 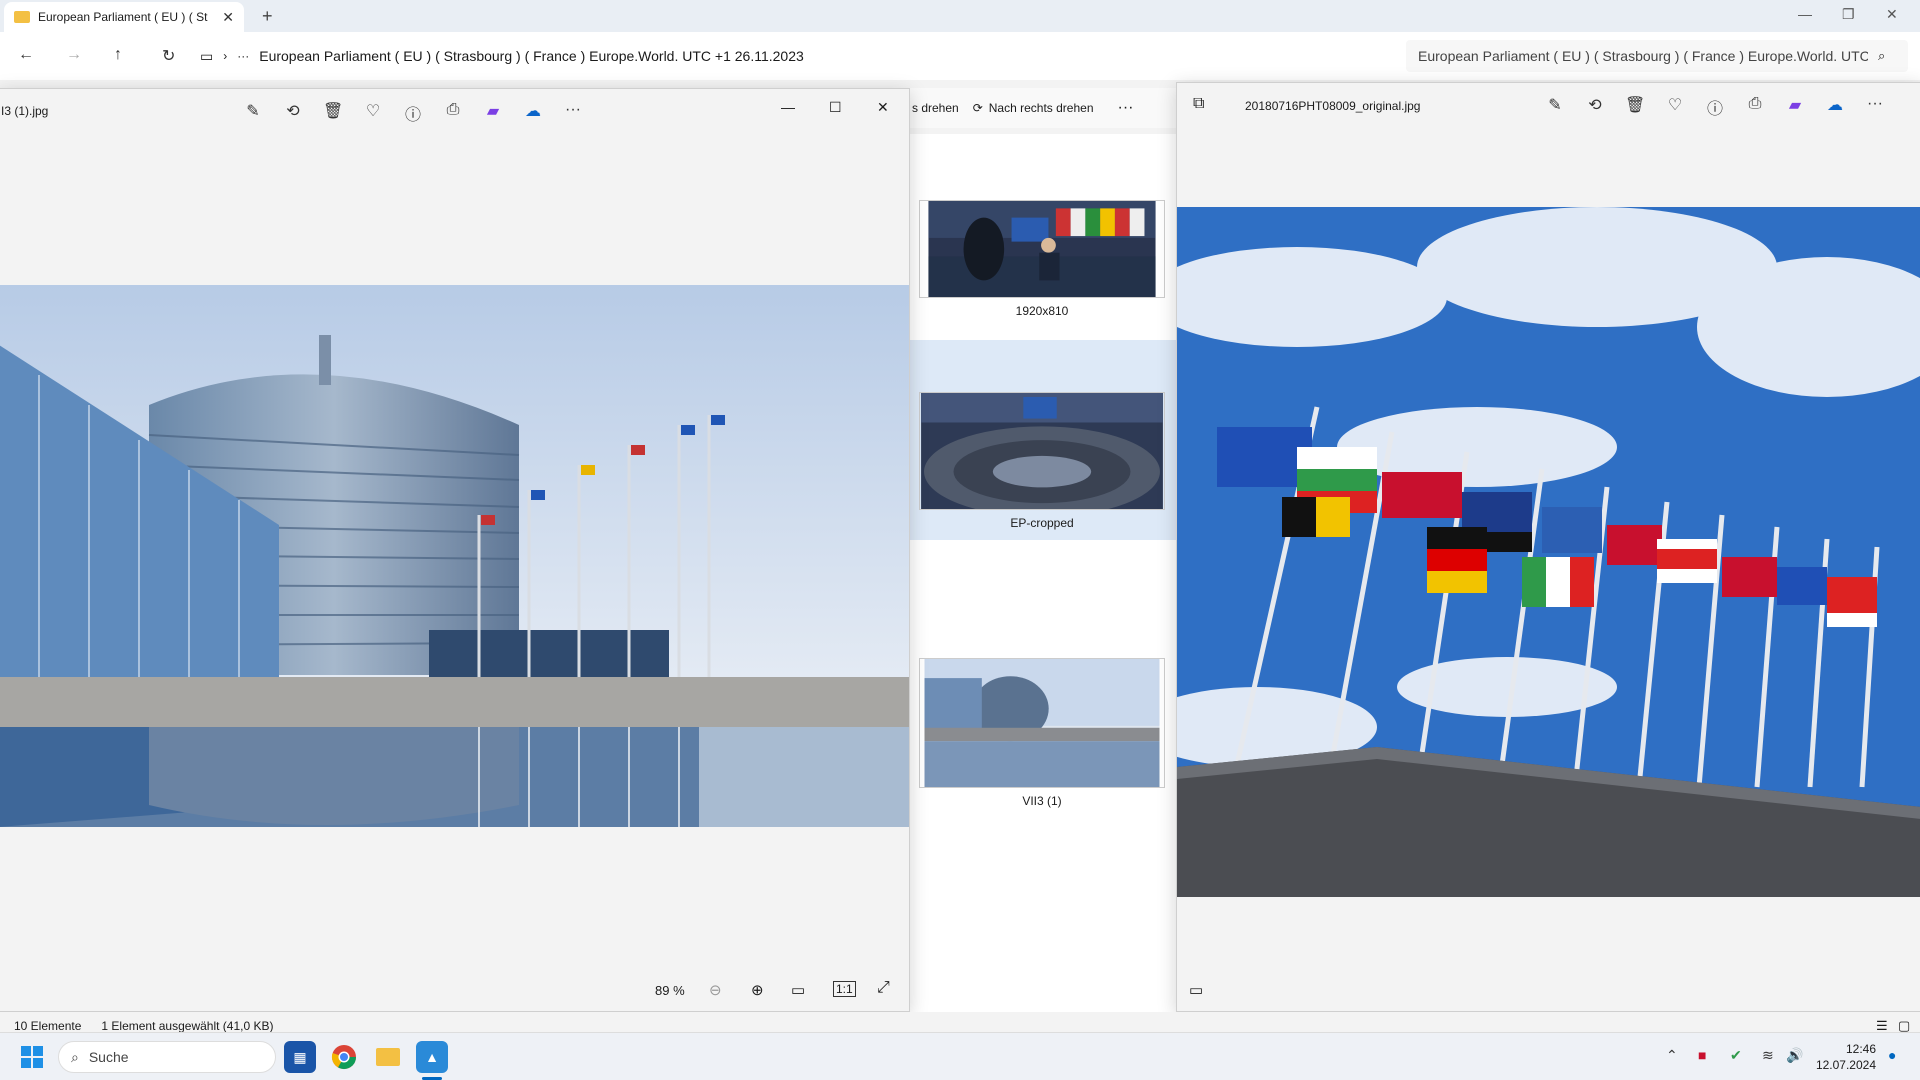 What do you see at coordinates (1042, 523) in the screenshot?
I see `thumbnail-label: EP-cropped` at bounding box center [1042, 523].